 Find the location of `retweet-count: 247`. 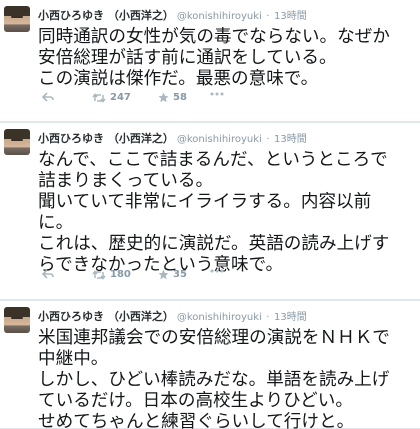

retweet-count: 247 is located at coordinates (120, 97).